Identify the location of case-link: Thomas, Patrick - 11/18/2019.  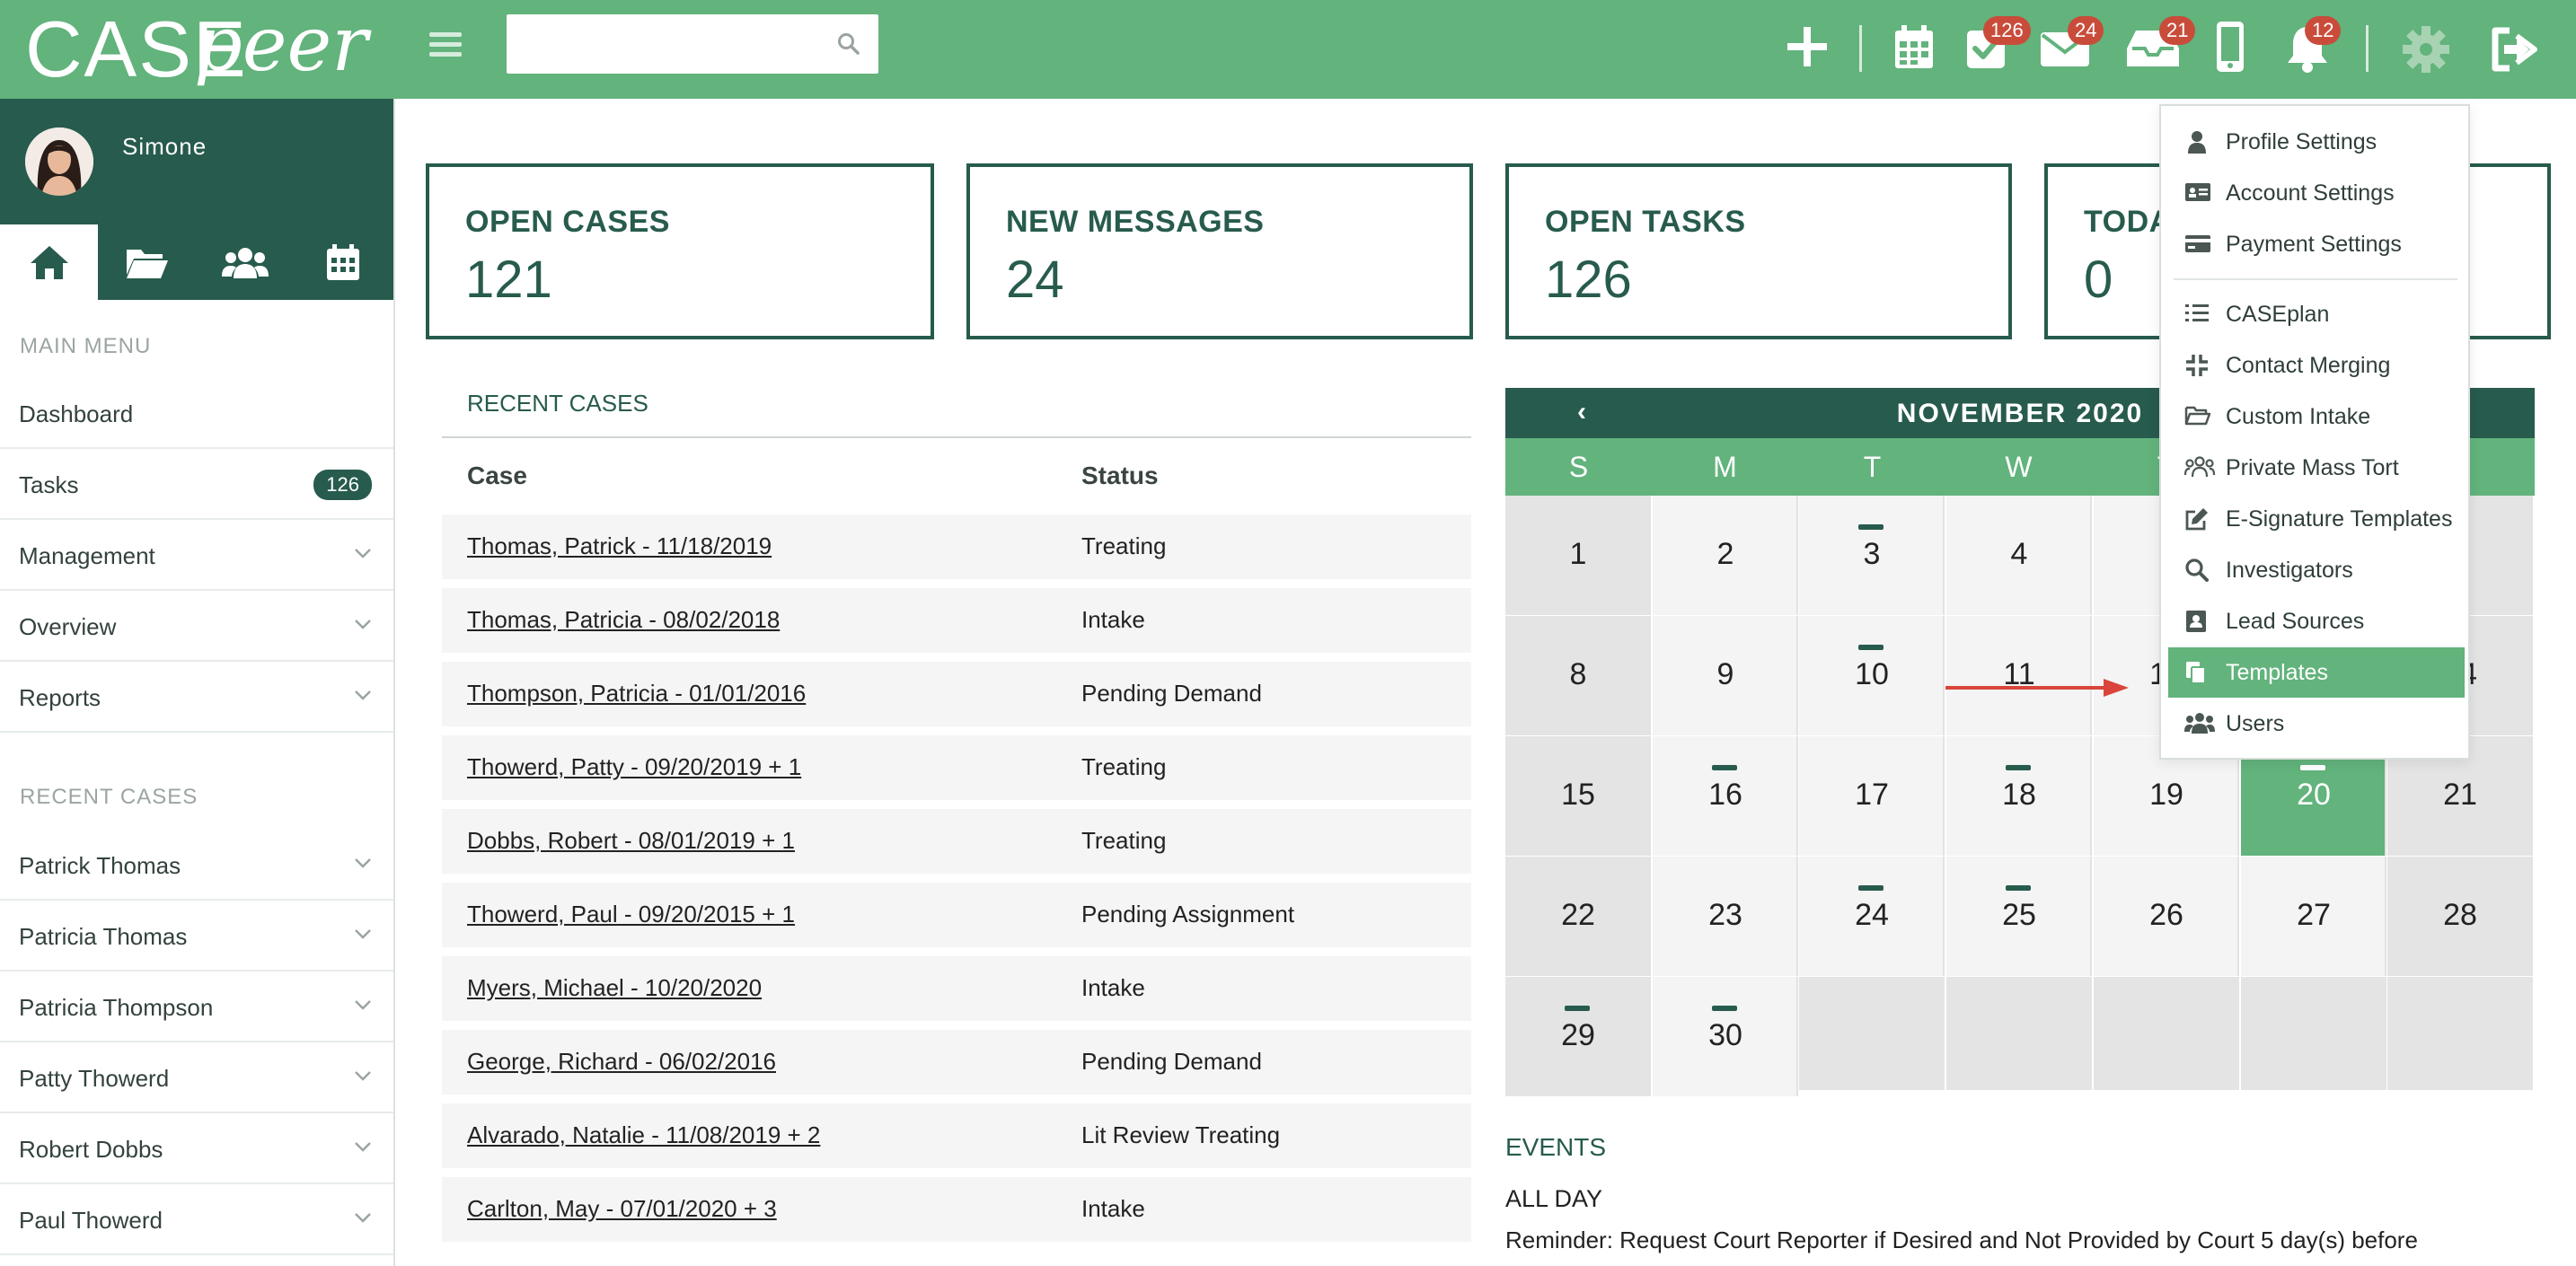
(619, 546).